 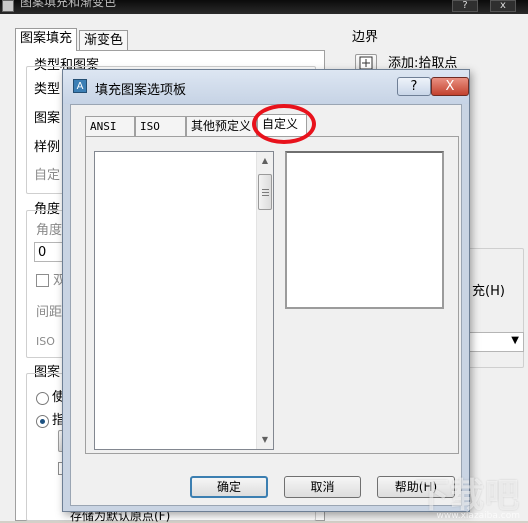 I want to click on tab-gradient: 渐变色, so click(x=104, y=40).